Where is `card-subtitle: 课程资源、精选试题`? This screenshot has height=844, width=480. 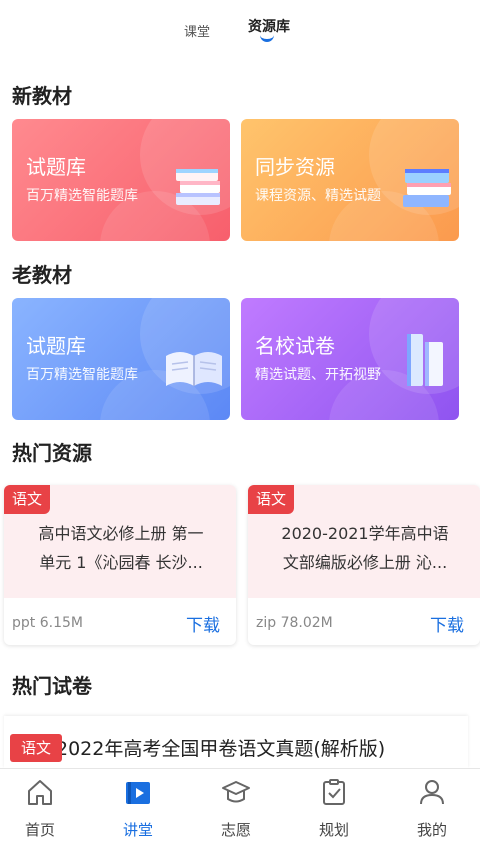 card-subtitle: 课程资源、精选试题 is located at coordinates (318, 196).